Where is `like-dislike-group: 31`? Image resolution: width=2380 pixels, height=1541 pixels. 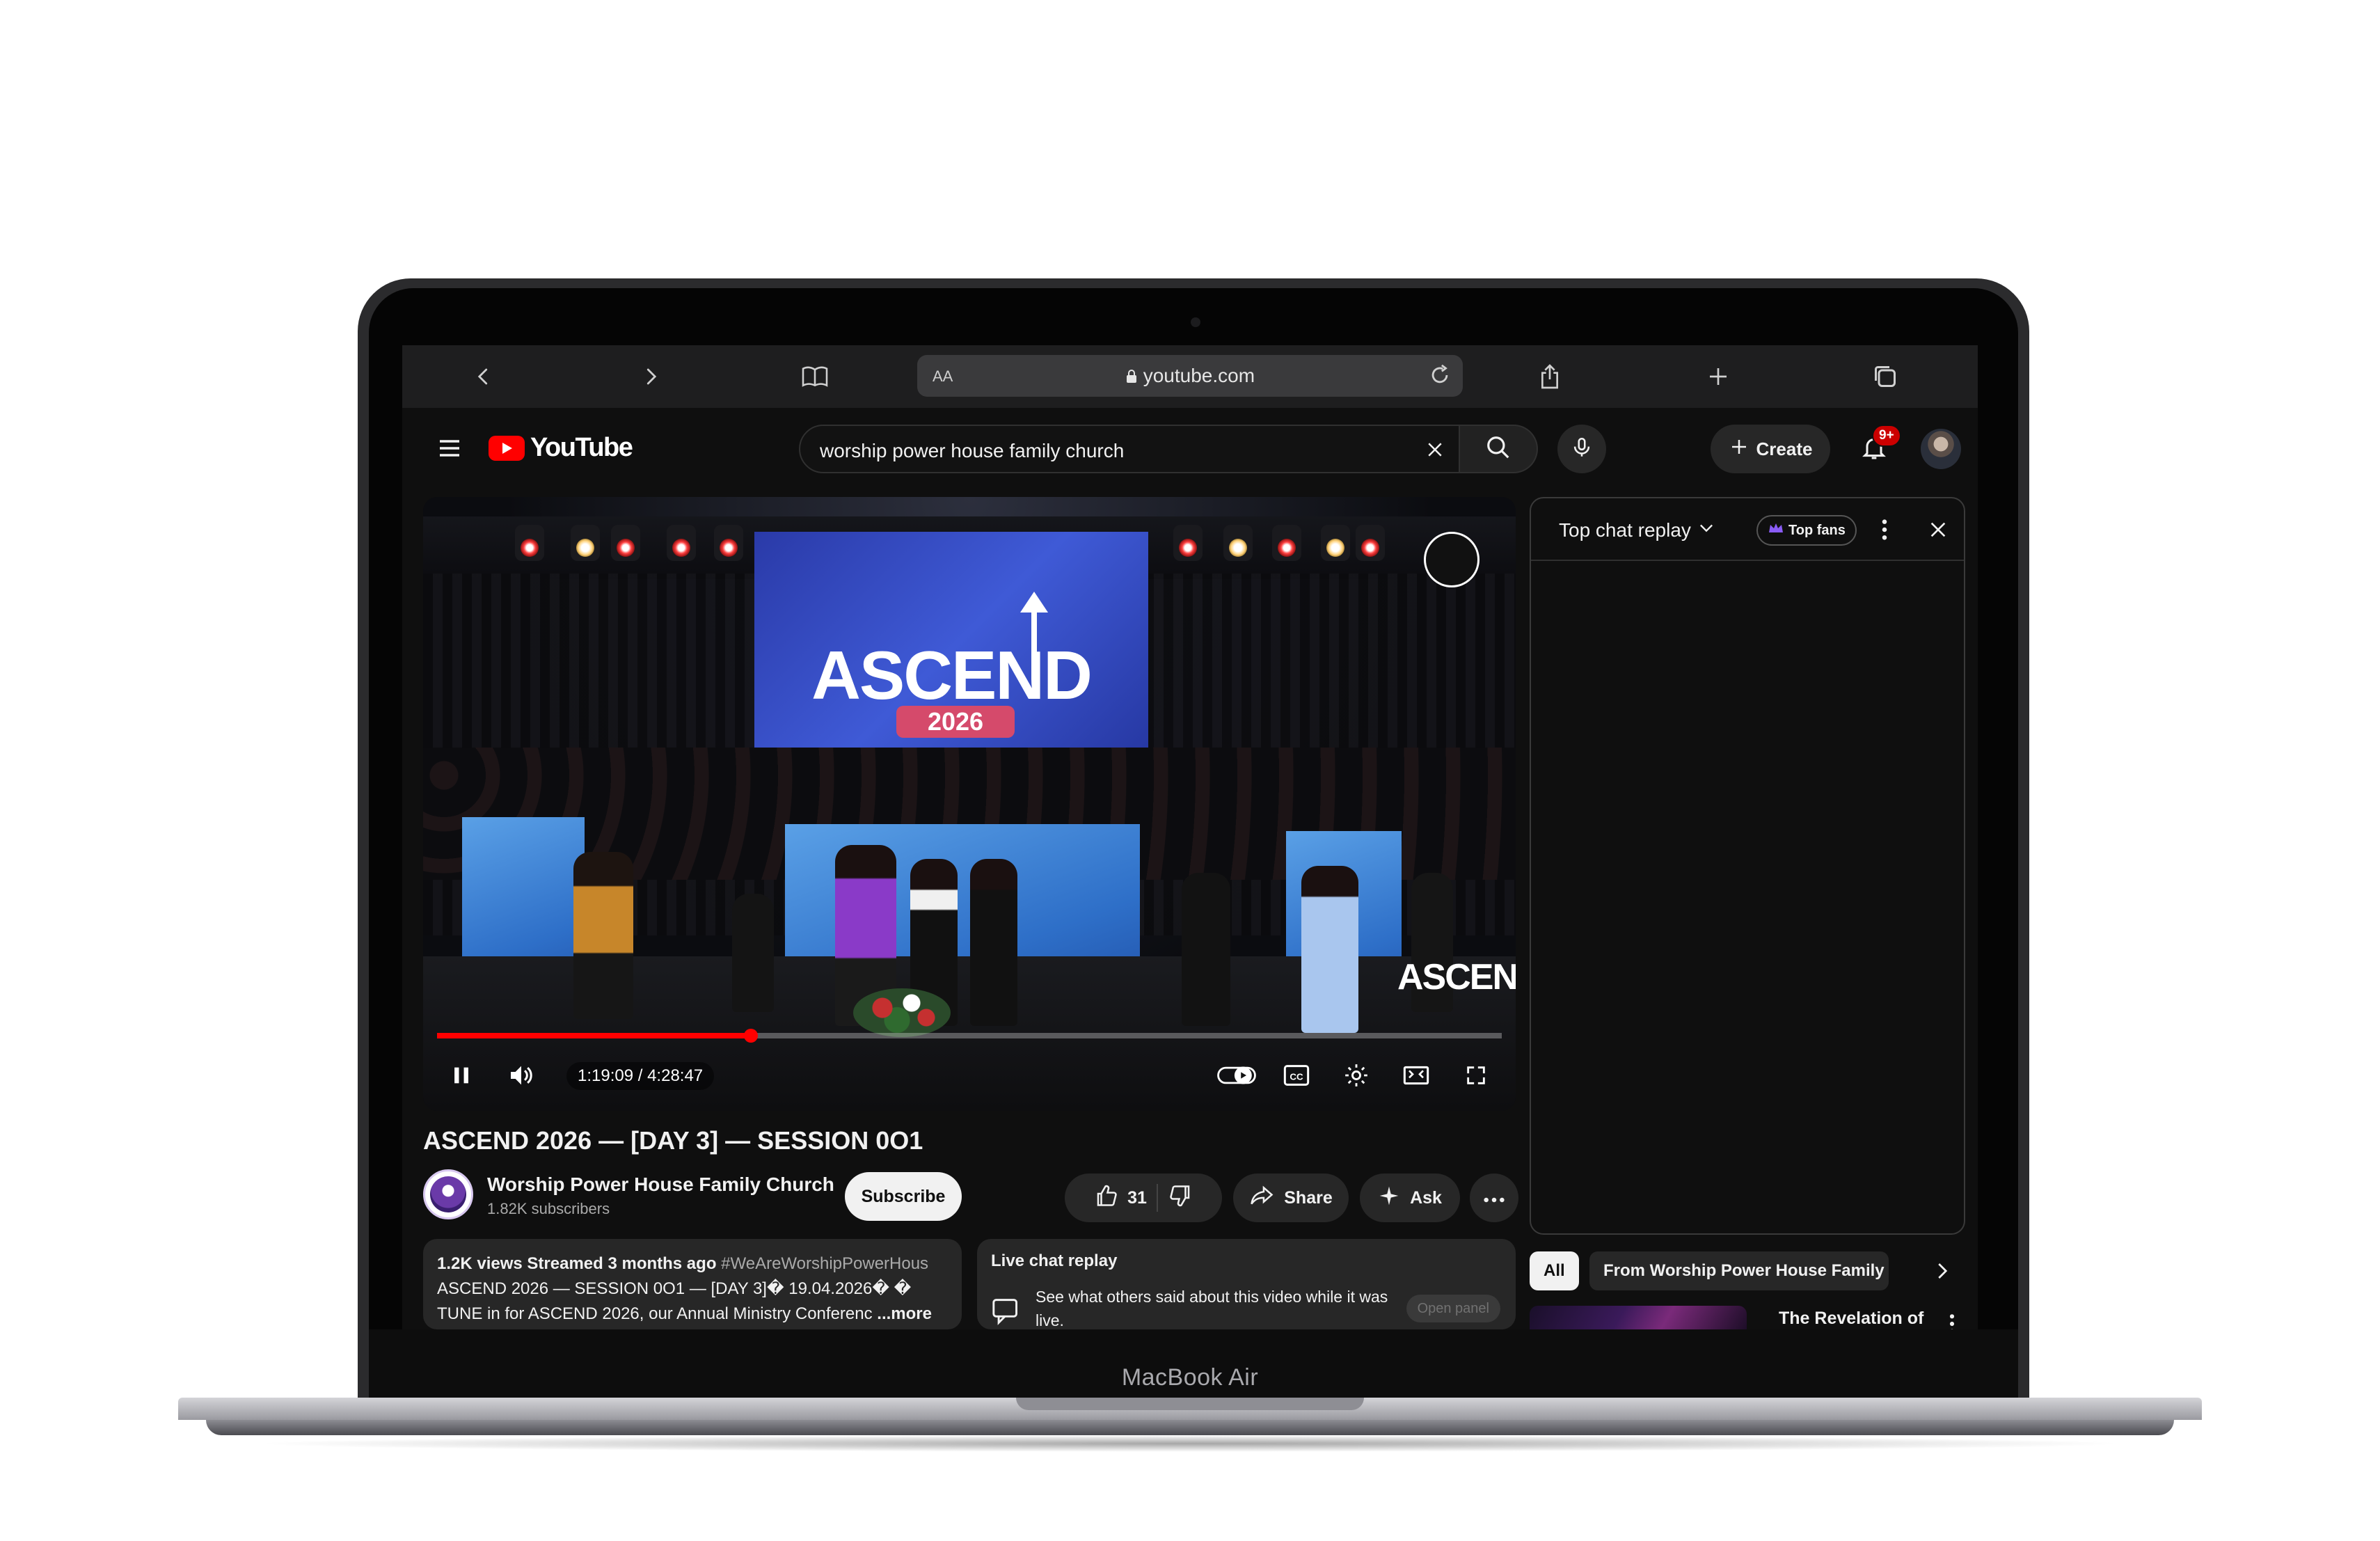
like-dislike-group: 31 is located at coordinates (1143, 1197).